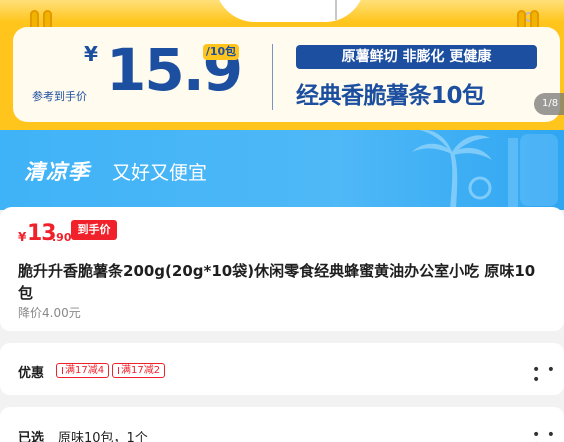  What do you see at coordinates (485, 170) in the screenshot?
I see `palm-tree-icon` at bounding box center [485, 170].